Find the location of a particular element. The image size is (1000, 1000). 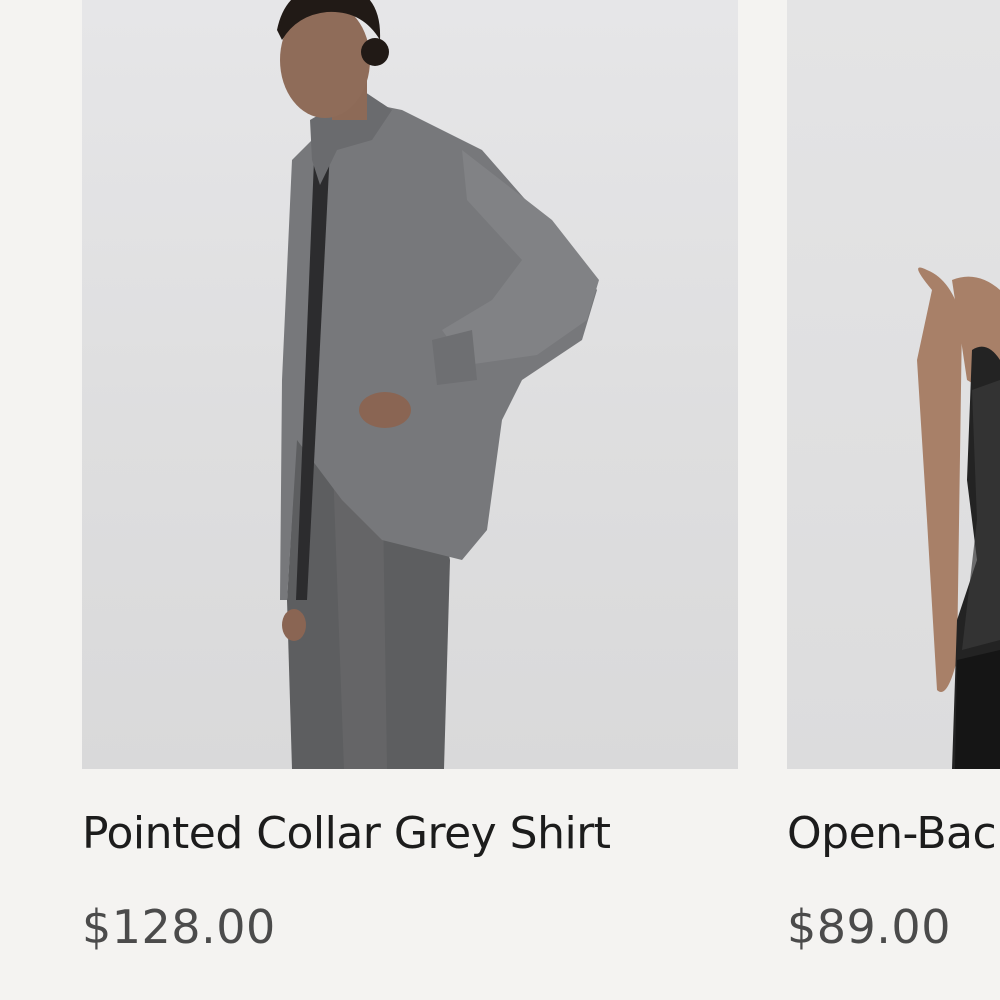

product-title: Pointed Collar Grey Shirt is located at coordinates (346, 834).